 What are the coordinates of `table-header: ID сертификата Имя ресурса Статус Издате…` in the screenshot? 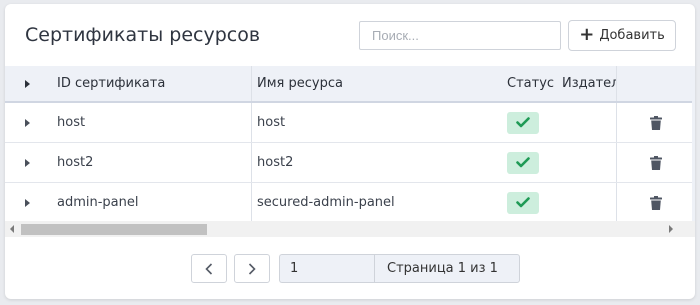 It's located at (350, 84).